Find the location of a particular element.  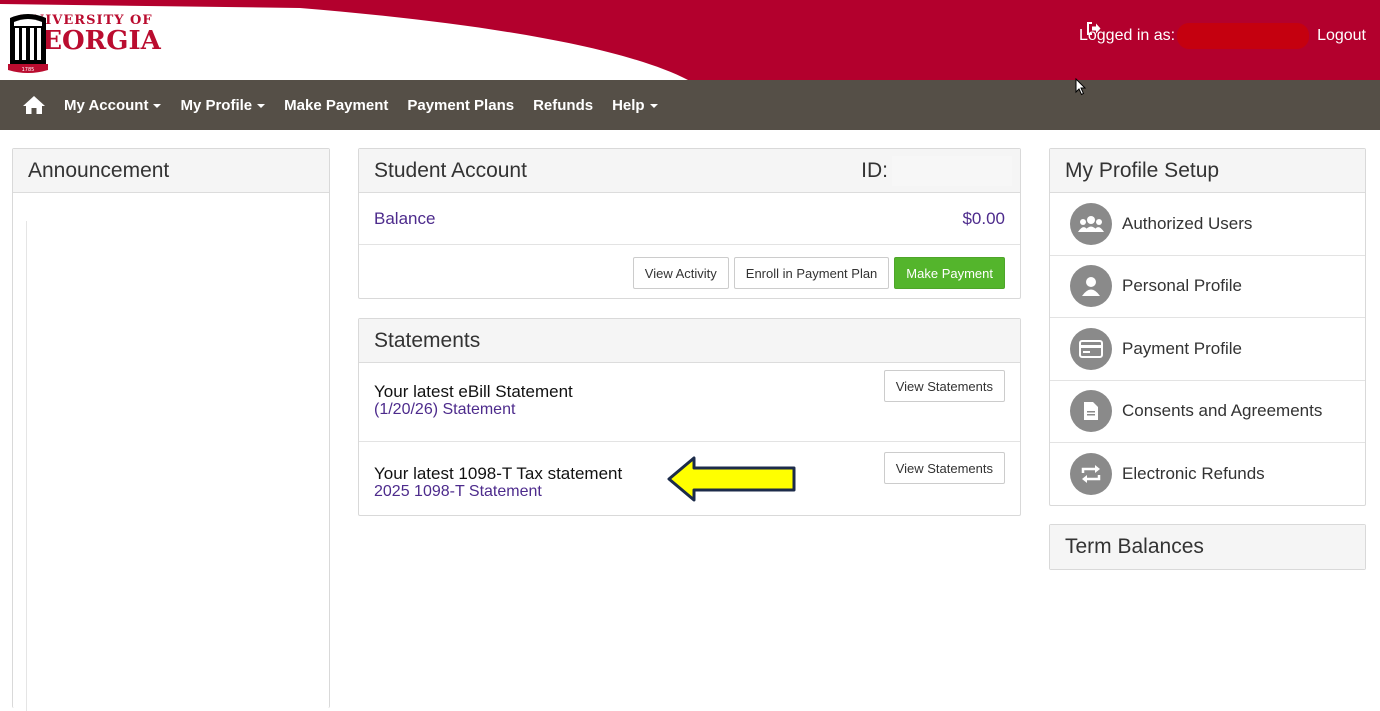

authorized-users-label: Authorized Users is located at coordinates (1187, 223).